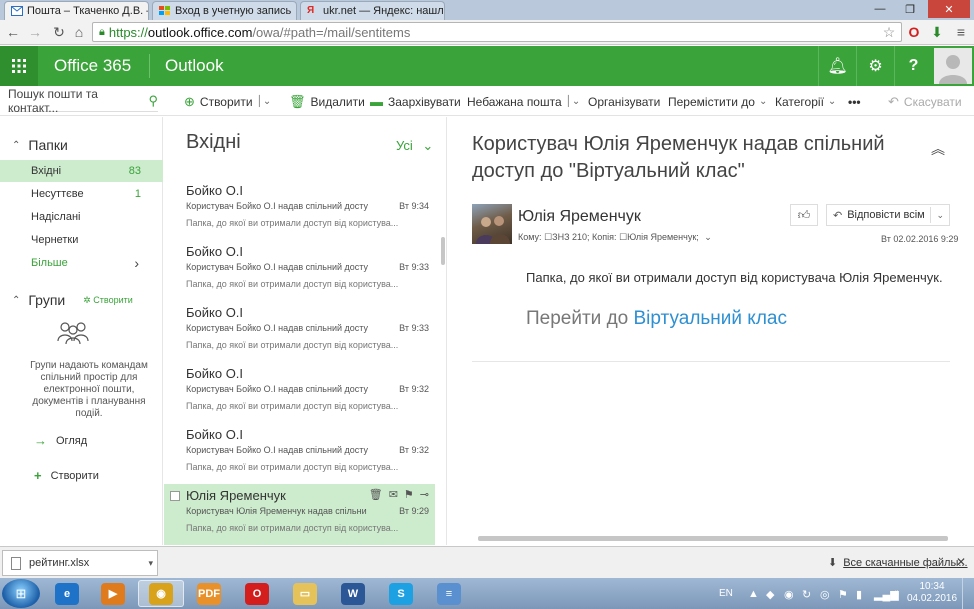 Image resolution: width=974 pixels, height=609 pixels. Describe the element at coordinates (13, 32) in the screenshot. I see `back-icon: ←` at that location.